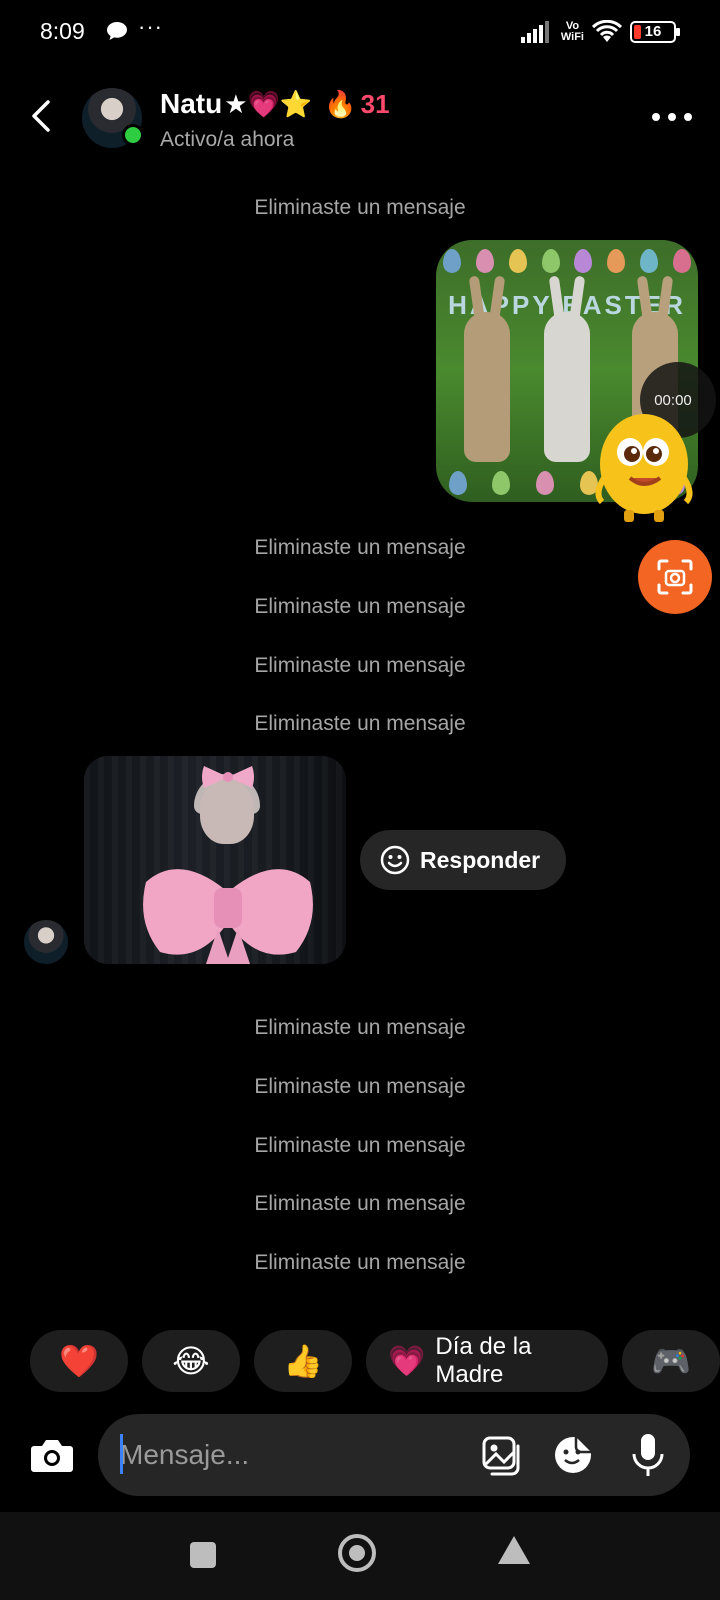  Describe the element at coordinates (483, 1360) in the screenshot. I see `mothers-day-label: Día de la Madre` at that location.